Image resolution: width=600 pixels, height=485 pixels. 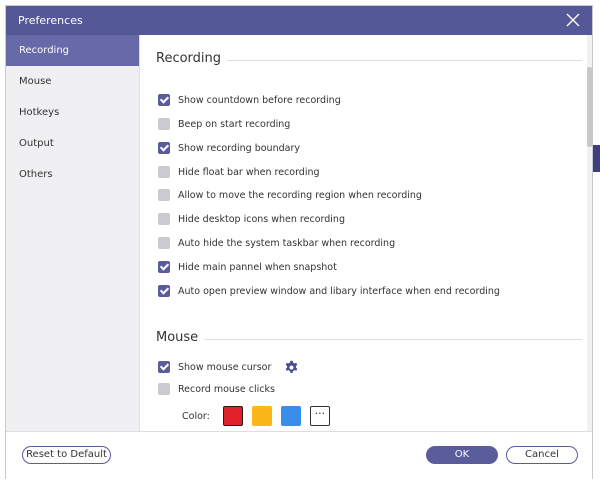 What do you see at coordinates (290, 416) in the screenshot?
I see `color-swatch-blue` at bounding box center [290, 416].